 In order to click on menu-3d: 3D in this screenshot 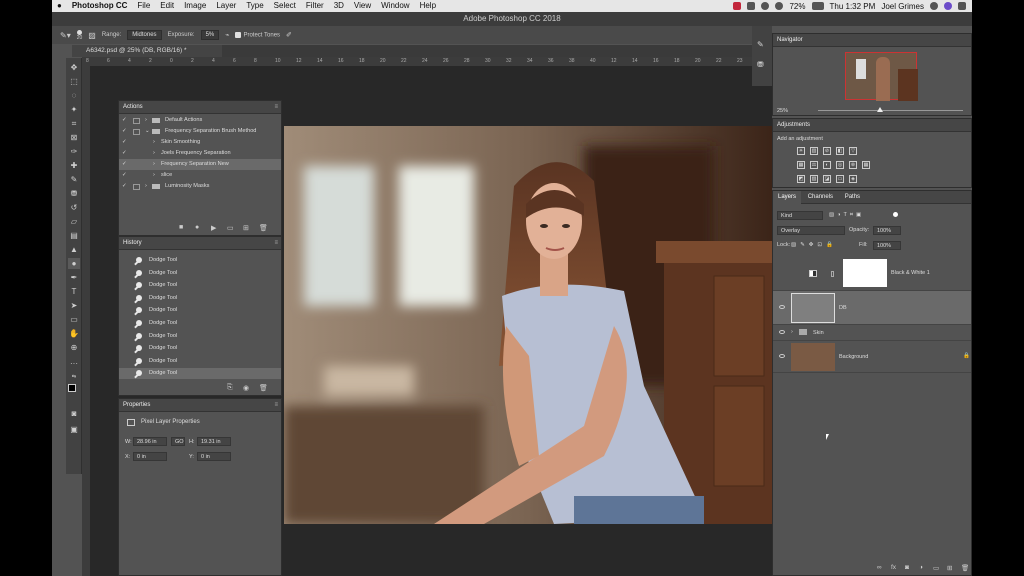, I will do `click(339, 6)`.